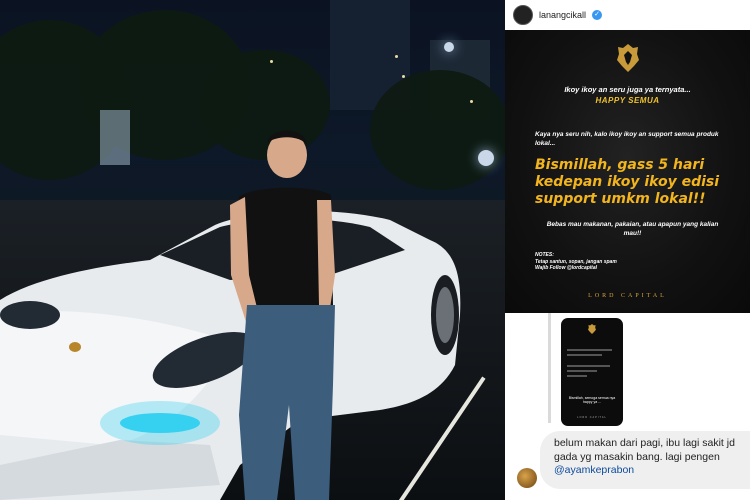 Image resolution: width=750 pixels, height=500 pixels. Describe the element at coordinates (527, 478) in the screenshot. I see `sender-avatar` at that location.